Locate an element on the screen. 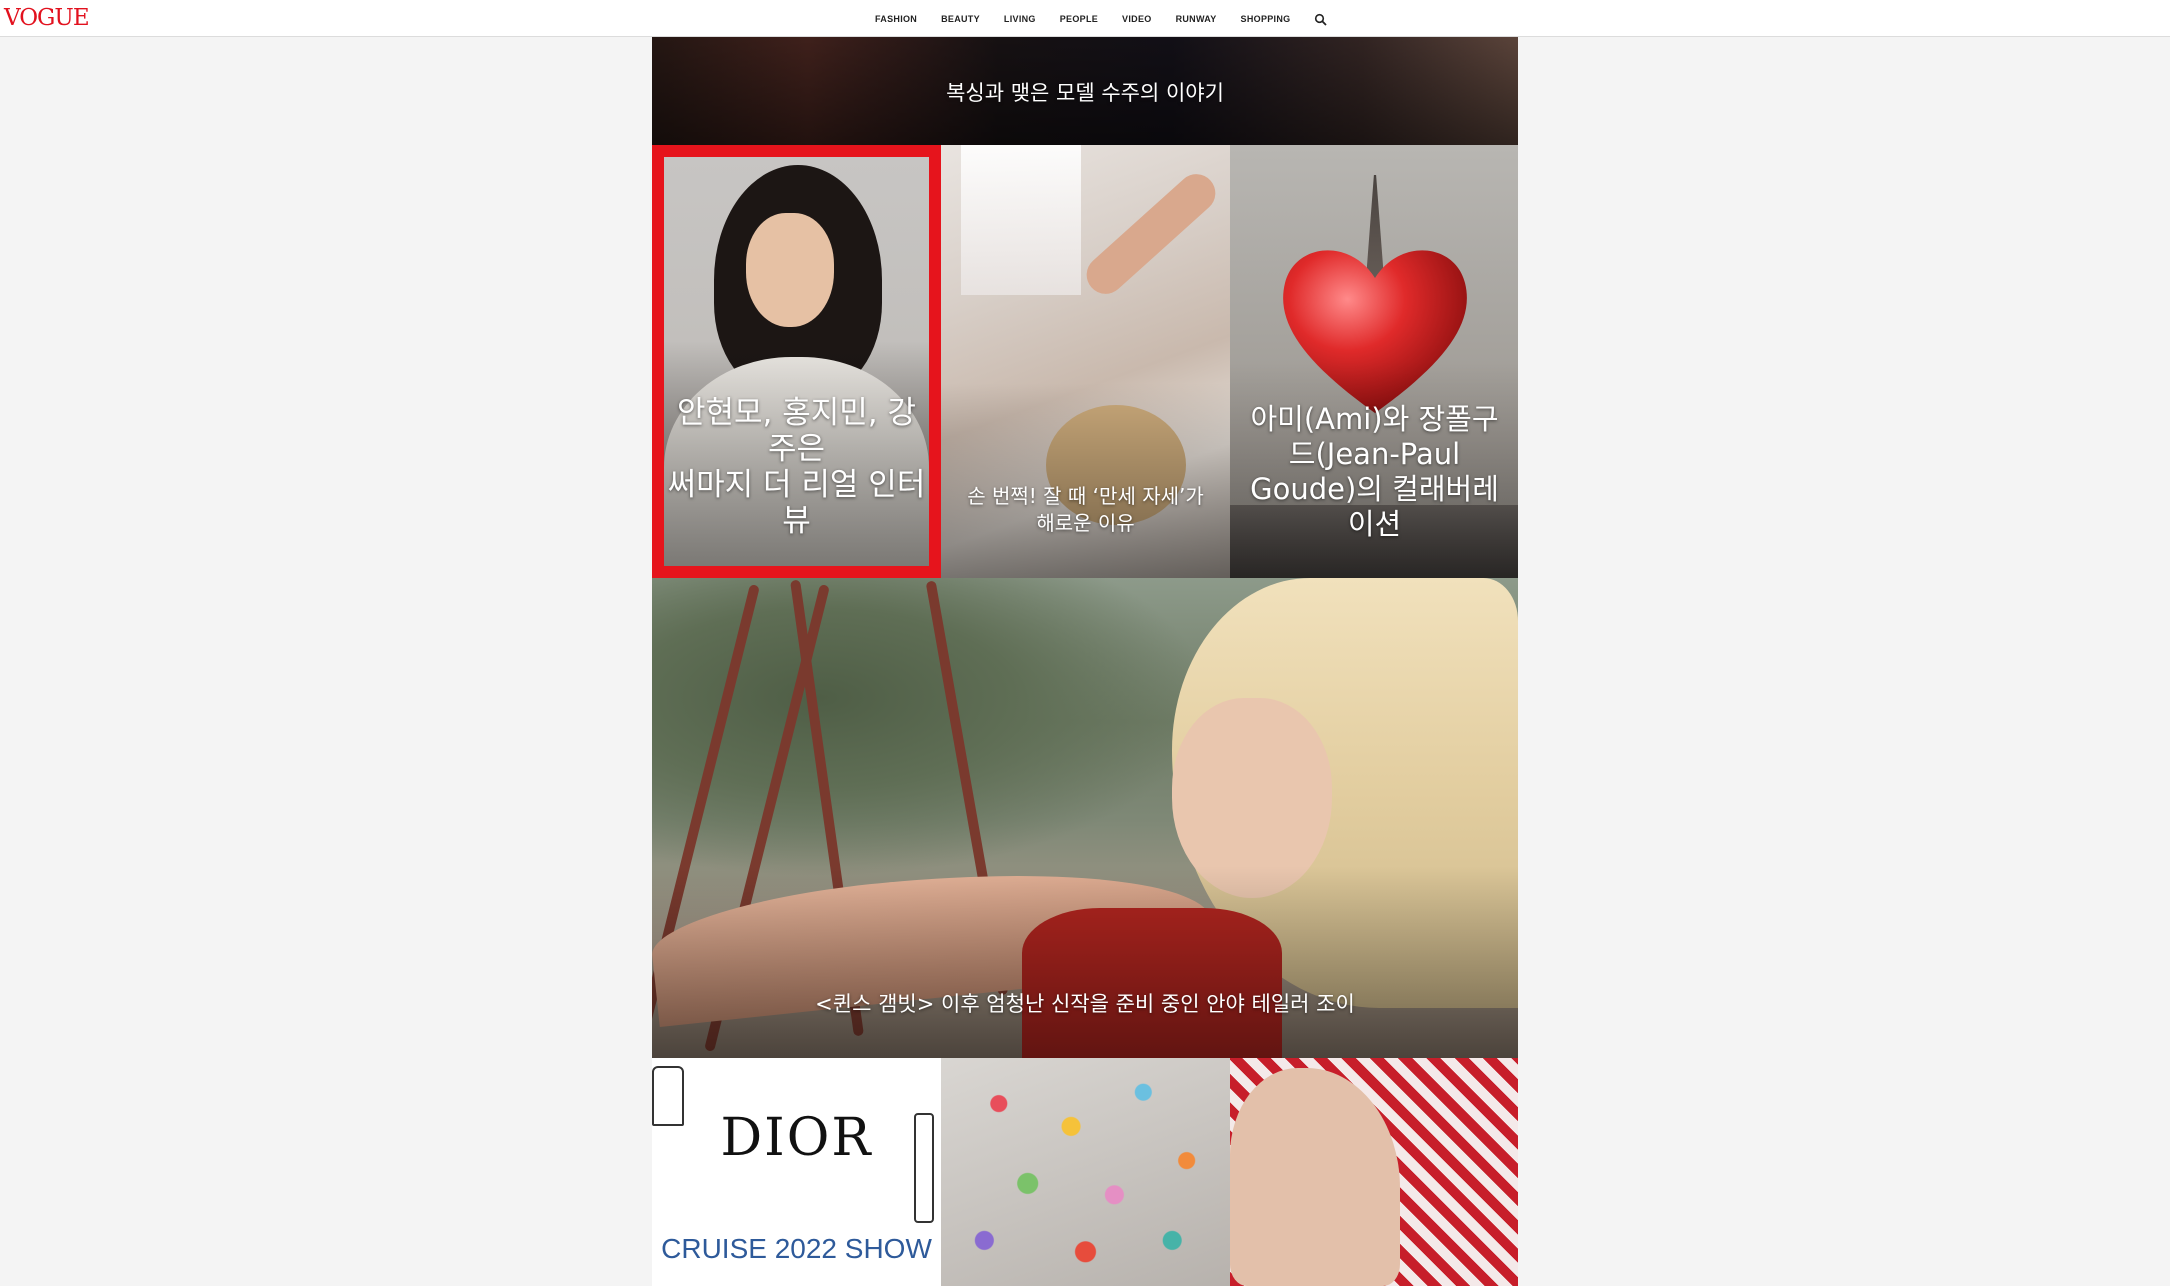 The height and width of the screenshot is (1286, 2170). dior-logo: DIOR is located at coordinates (796, 1138).